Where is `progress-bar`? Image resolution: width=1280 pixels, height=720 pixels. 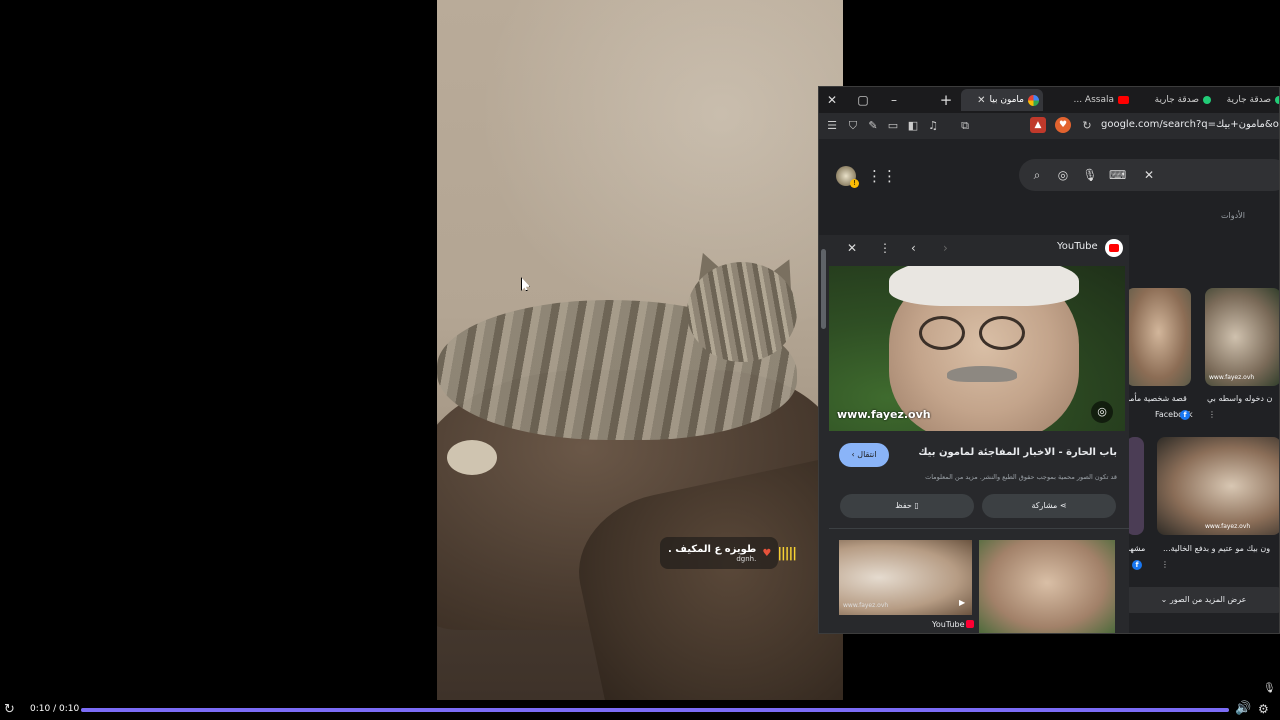 progress-bar is located at coordinates (655, 710).